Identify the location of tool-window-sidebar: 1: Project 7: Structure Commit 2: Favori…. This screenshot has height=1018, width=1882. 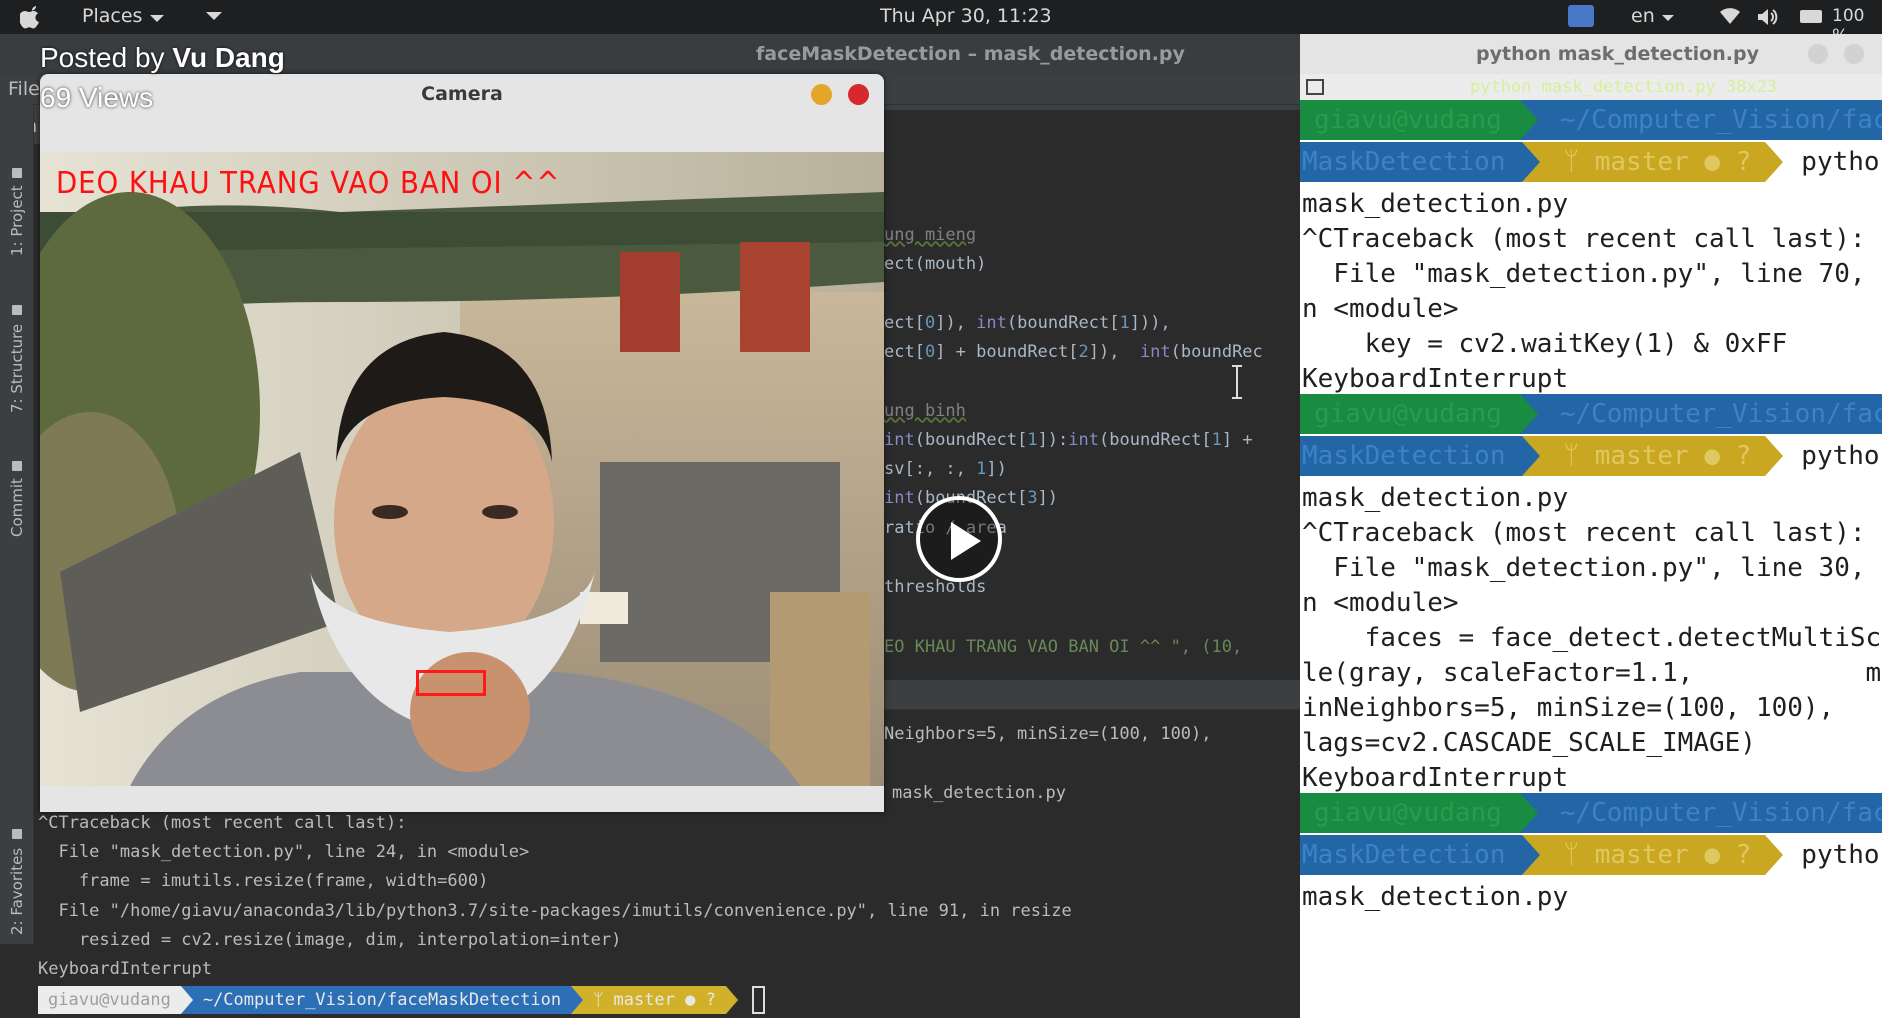
(17, 524).